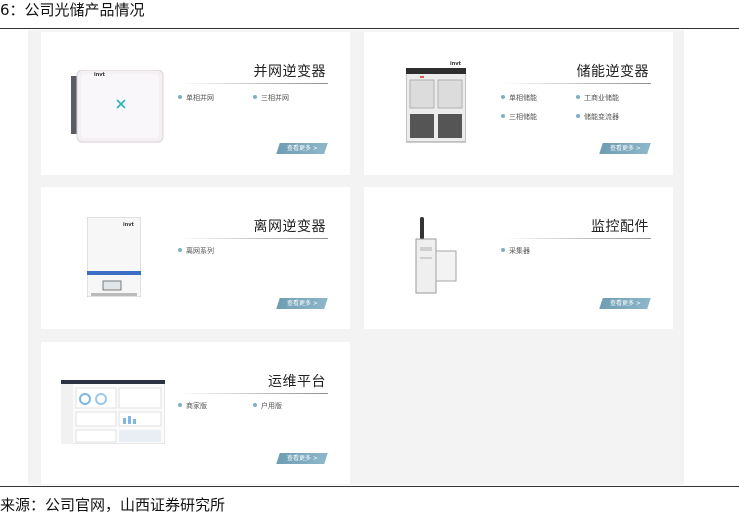  Describe the element at coordinates (612, 72) in the screenshot. I see `card-title: 储能逆变器` at that location.